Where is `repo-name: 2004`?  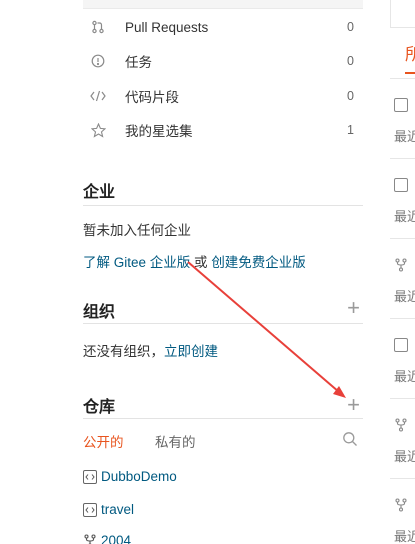
repo-name: 2004 is located at coordinates (116, 538).